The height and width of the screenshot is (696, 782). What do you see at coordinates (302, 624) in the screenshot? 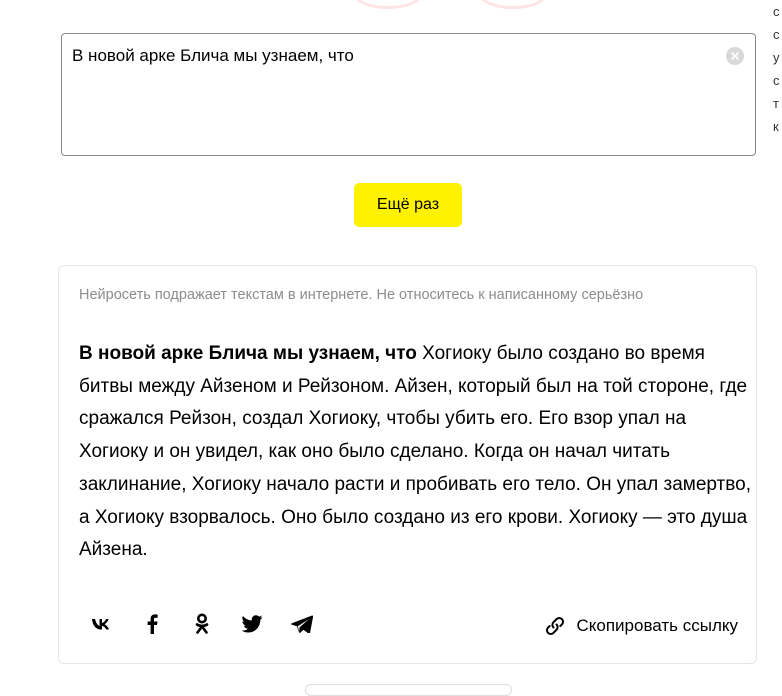
I see `telegram-icon` at bounding box center [302, 624].